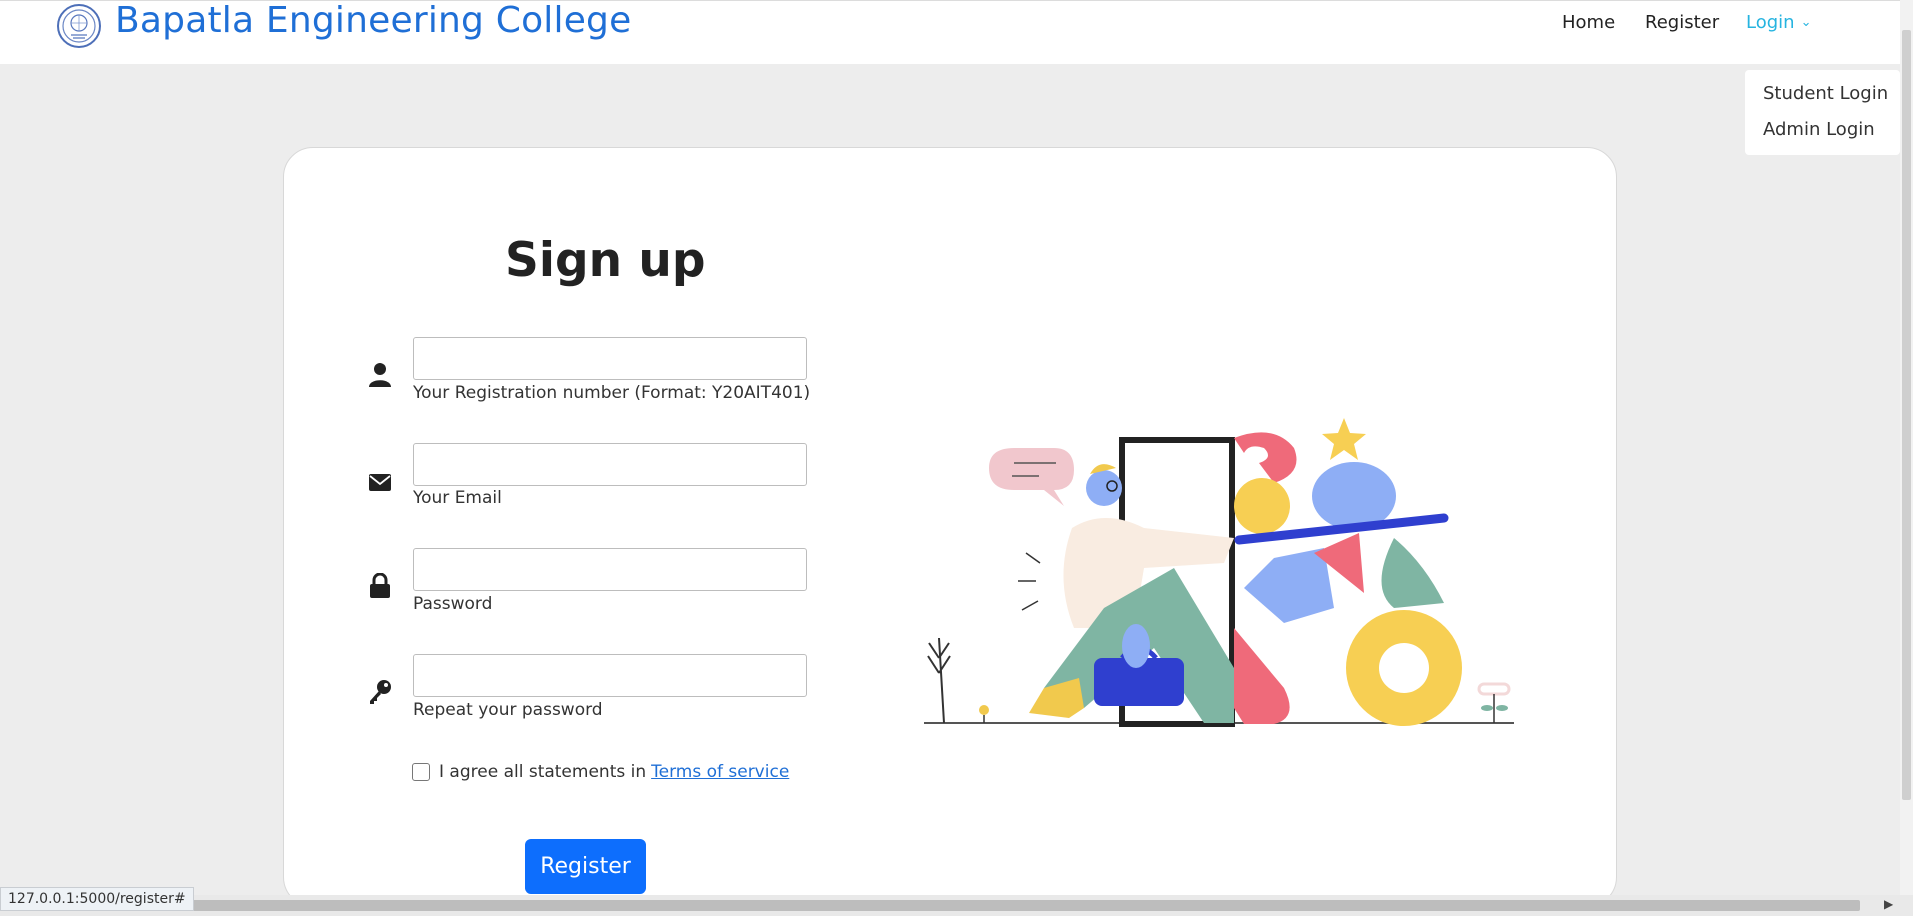 Image resolution: width=1913 pixels, height=916 pixels. What do you see at coordinates (97, 899) in the screenshot?
I see `status-bar-url: 127.0.0.1:5000/register#` at bounding box center [97, 899].